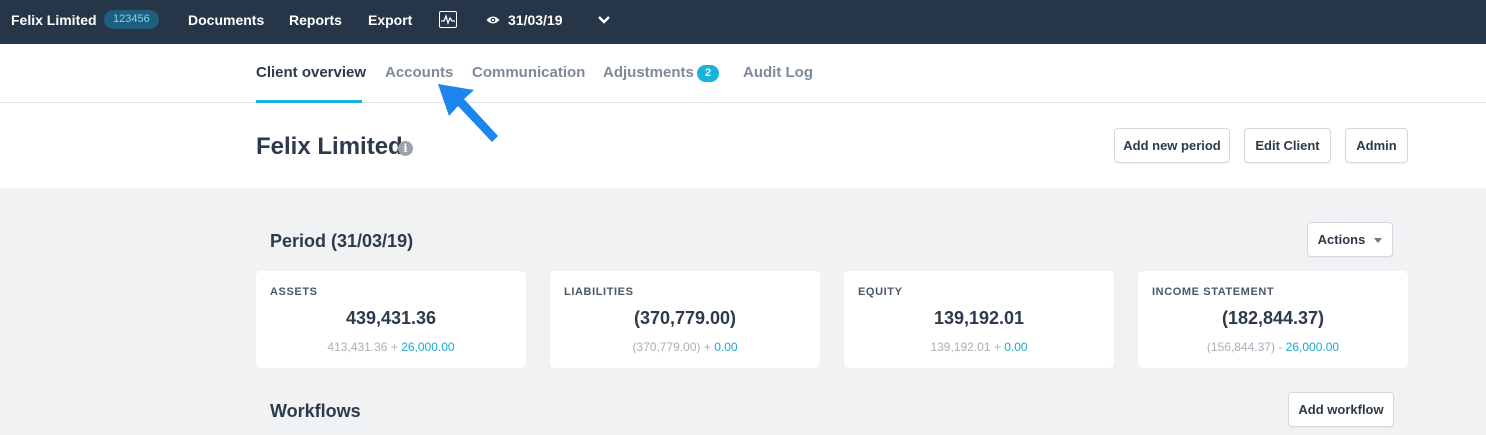 Image resolution: width=1486 pixels, height=435 pixels. What do you see at coordinates (599, 292) in the screenshot?
I see `card-label: LIABILITIES` at bounding box center [599, 292].